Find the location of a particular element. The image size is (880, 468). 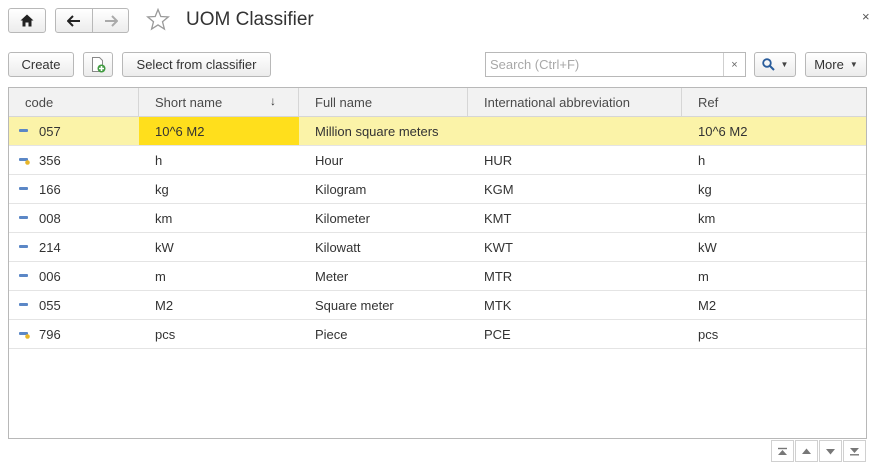

cell-short-name: pcs is located at coordinates (165, 334).